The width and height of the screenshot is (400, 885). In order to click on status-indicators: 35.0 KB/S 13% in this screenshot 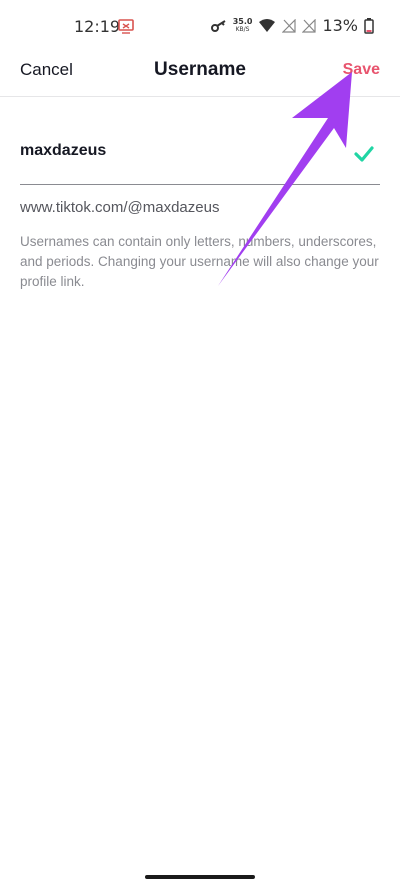, I will do `click(292, 25)`.